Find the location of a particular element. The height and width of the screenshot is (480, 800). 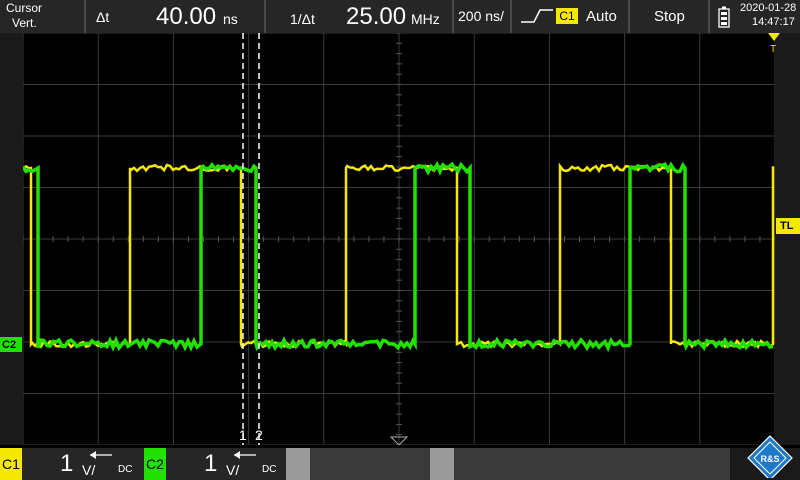

delta-t-value: 40.00 is located at coordinates (186, 17).